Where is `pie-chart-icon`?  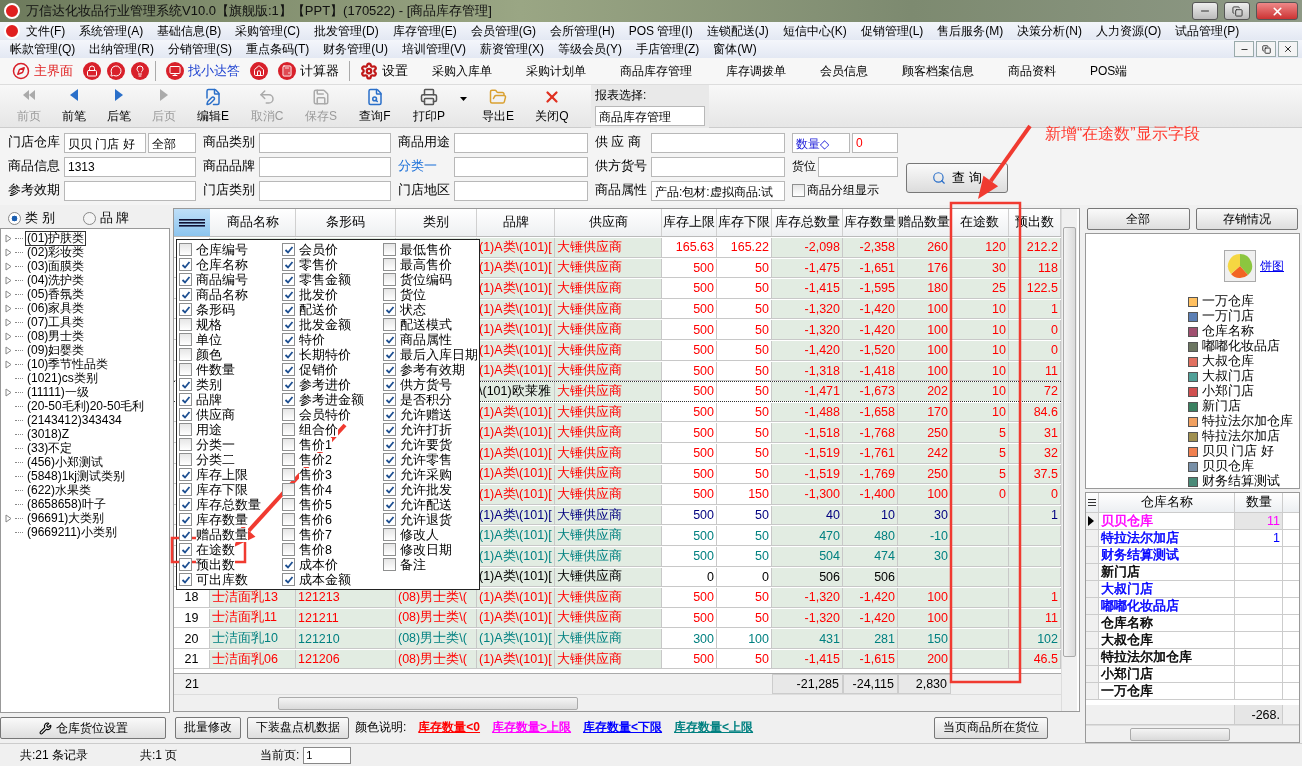 pie-chart-icon is located at coordinates (1240, 266).